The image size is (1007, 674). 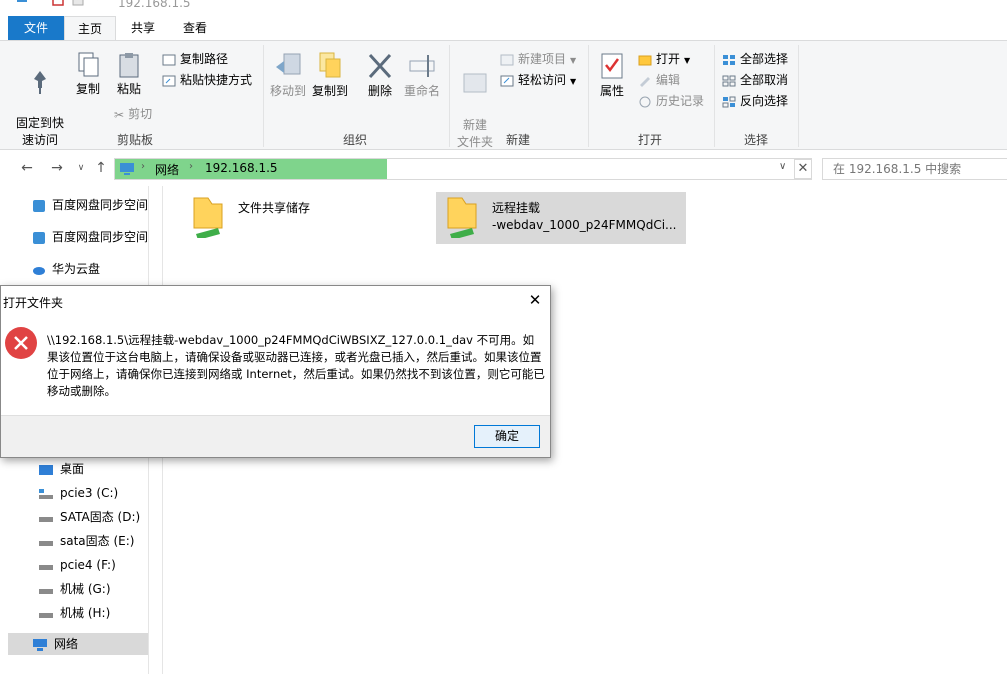 What do you see at coordinates (74, 613) in the screenshot?
I see `nav-item-drive-h: 机械 (H:)` at bounding box center [74, 613].